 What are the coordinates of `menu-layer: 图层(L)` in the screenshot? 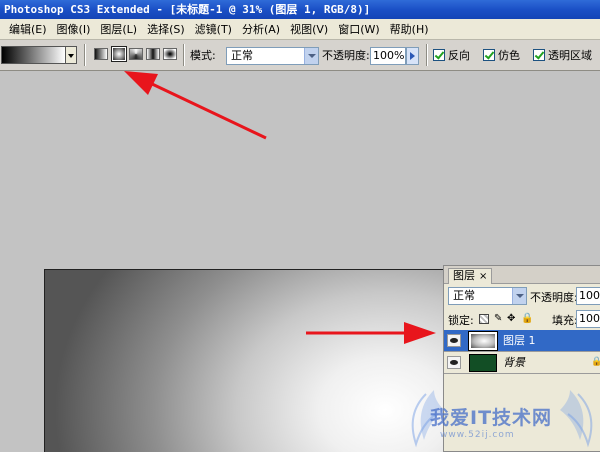 It's located at (118, 29).